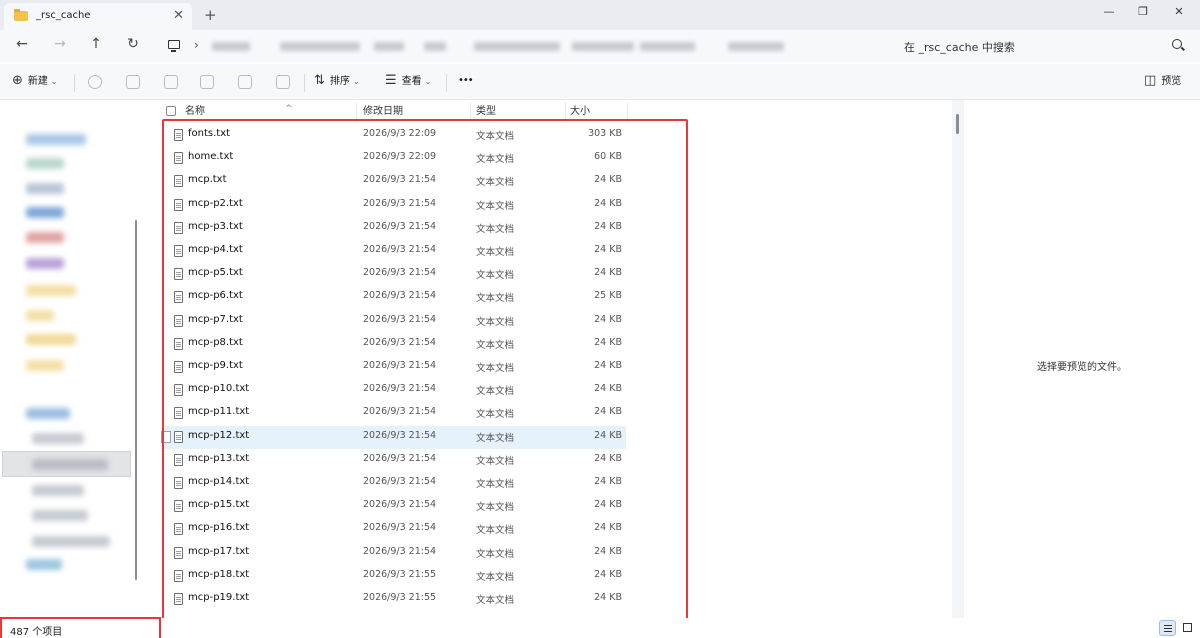 Image resolution: width=1200 pixels, height=638 pixels. What do you see at coordinates (1109, 11) in the screenshot?
I see `minimize-button: —` at bounding box center [1109, 11].